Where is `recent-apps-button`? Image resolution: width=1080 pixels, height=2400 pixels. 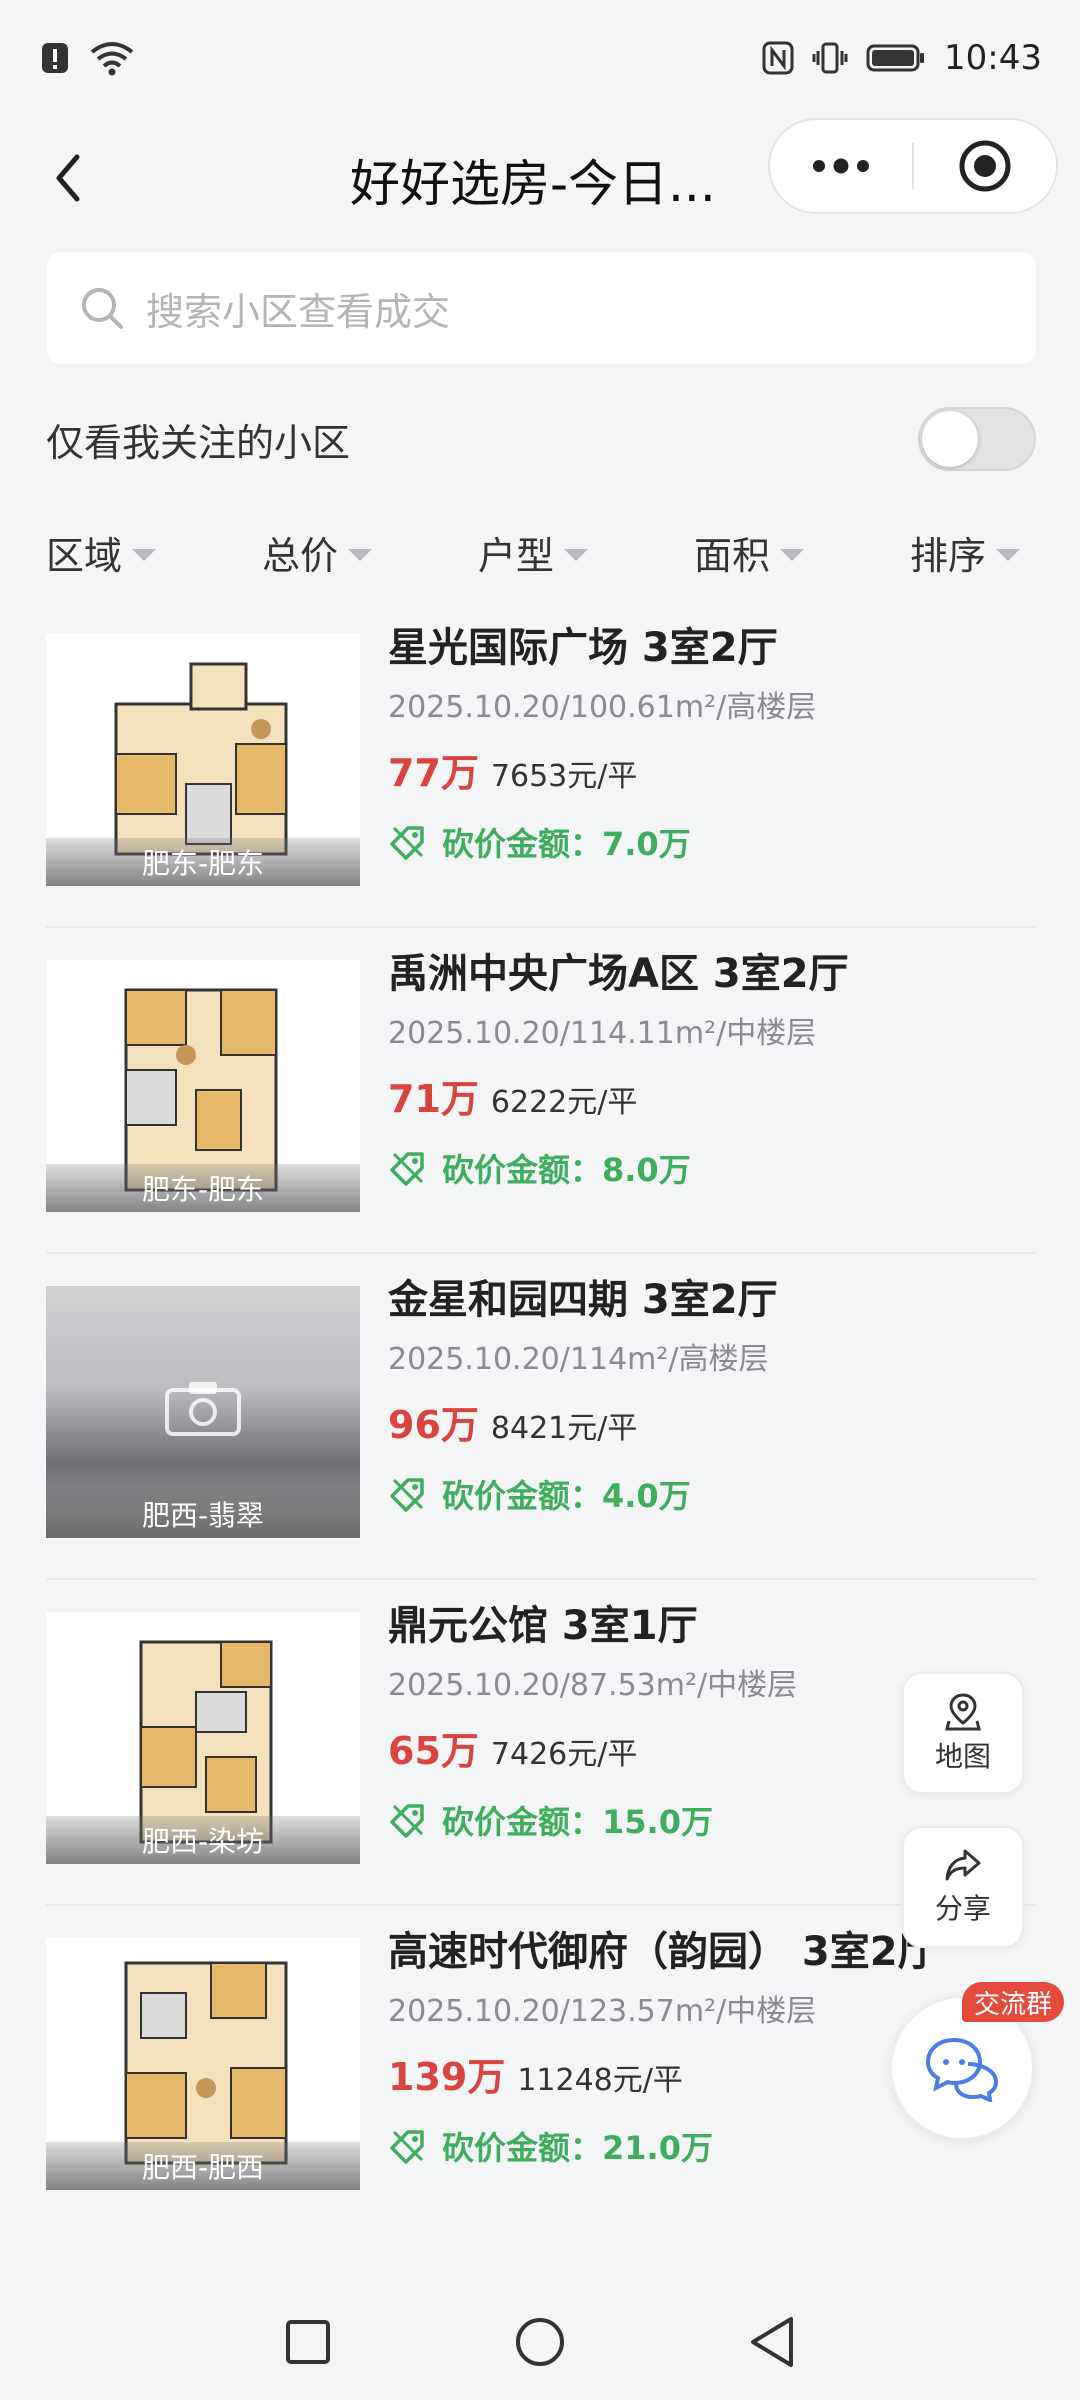
recent-apps-button is located at coordinates (308, 2342).